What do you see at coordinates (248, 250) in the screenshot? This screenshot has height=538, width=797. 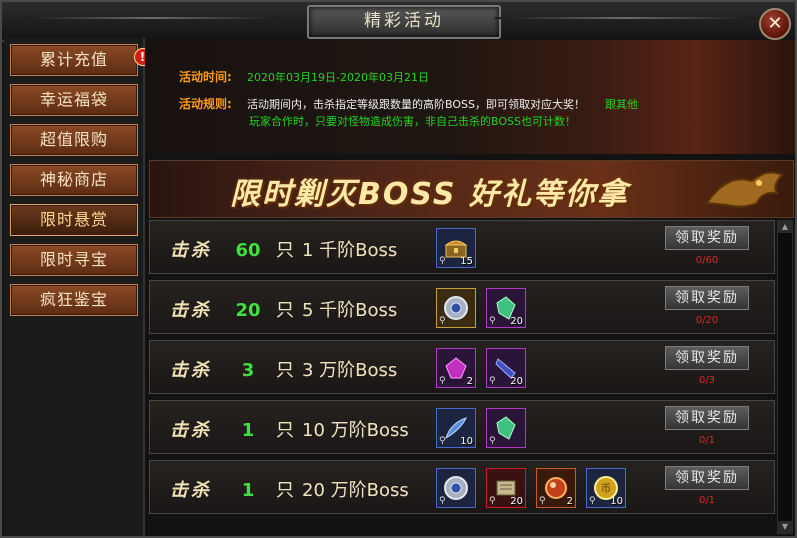 I see `kill-count: 60` at bounding box center [248, 250].